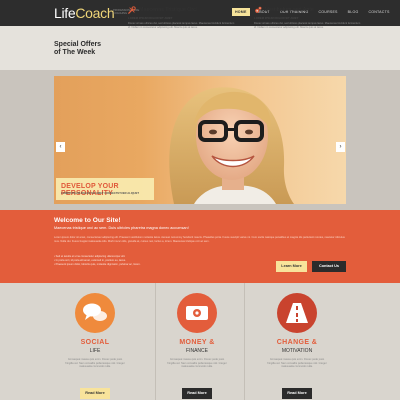 The image size is (400, 400). Describe the element at coordinates (197, 351) in the screenshot. I see `feature-subtitle: FINANCE` at that location.